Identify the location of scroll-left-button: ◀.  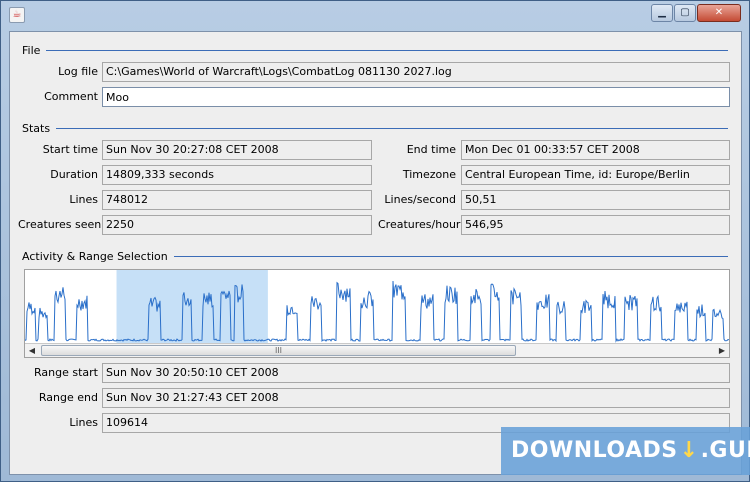
(32, 350).